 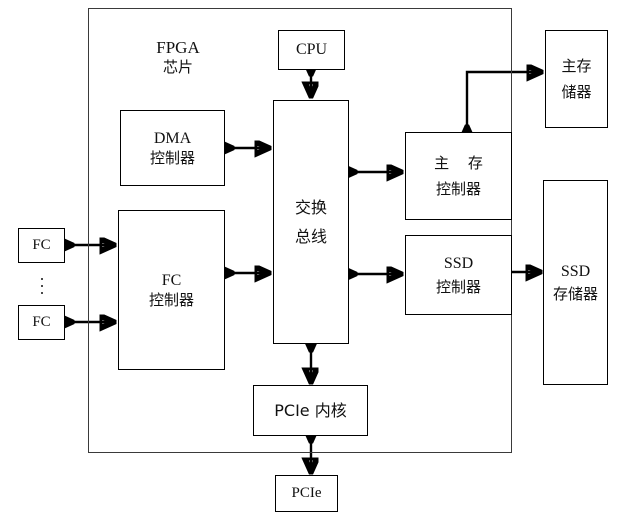 I want to click on block-fc-port-bottom: FC, so click(x=41, y=322).